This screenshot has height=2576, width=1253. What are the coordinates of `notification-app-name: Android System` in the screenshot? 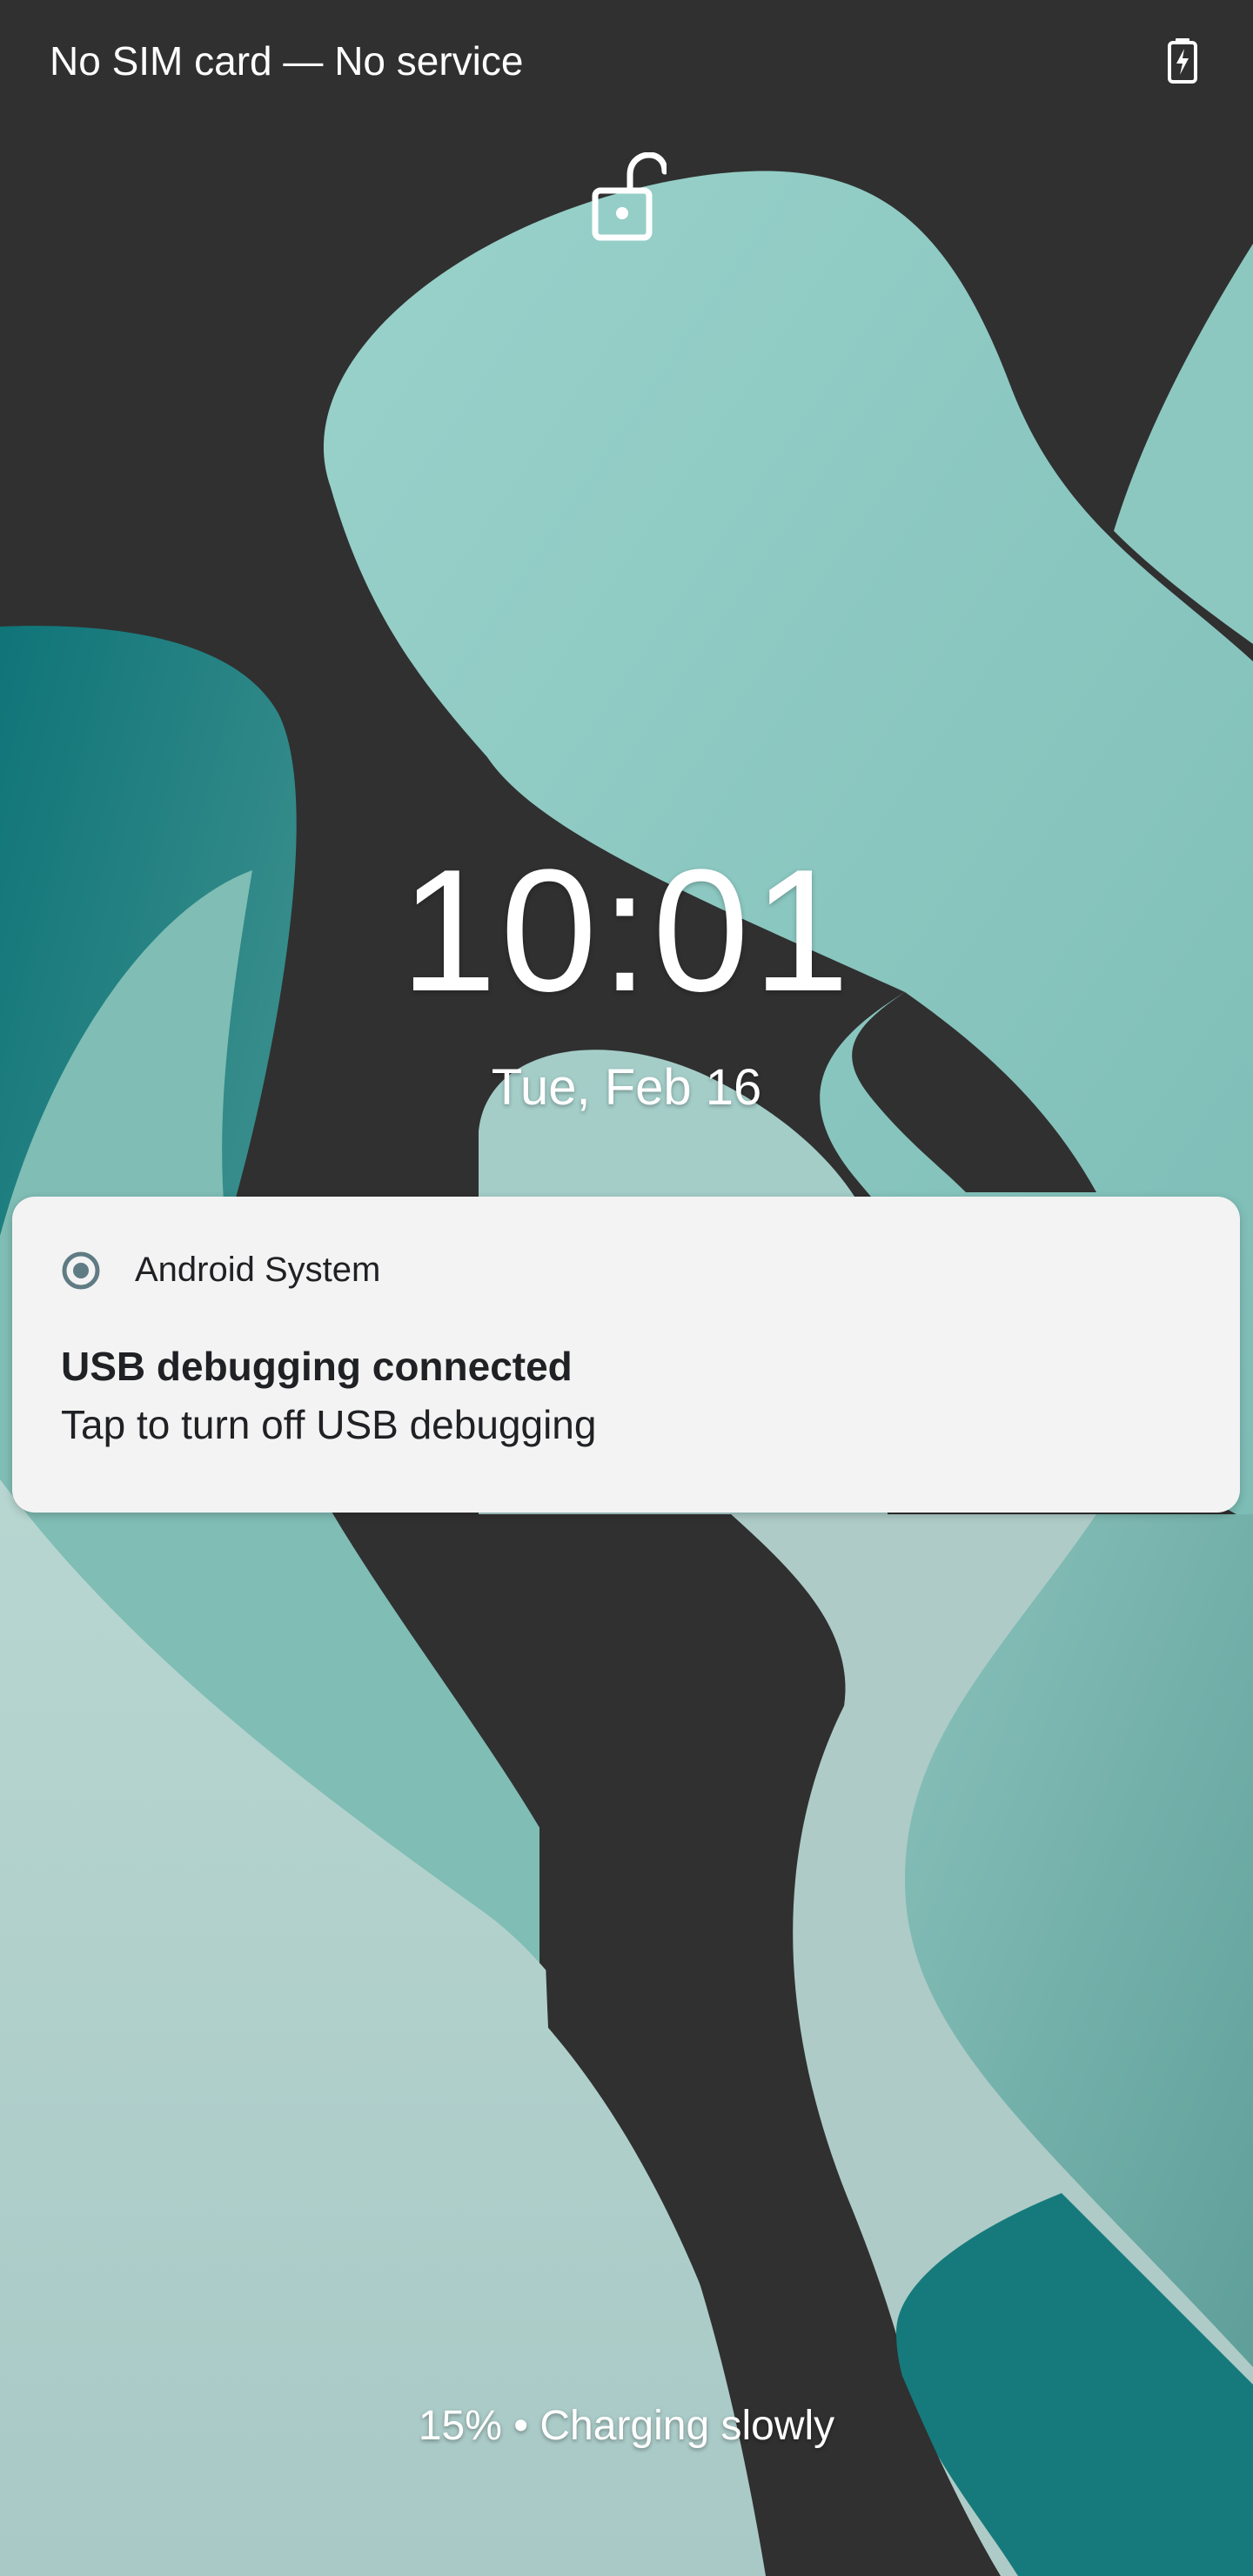 It's located at (258, 1270).